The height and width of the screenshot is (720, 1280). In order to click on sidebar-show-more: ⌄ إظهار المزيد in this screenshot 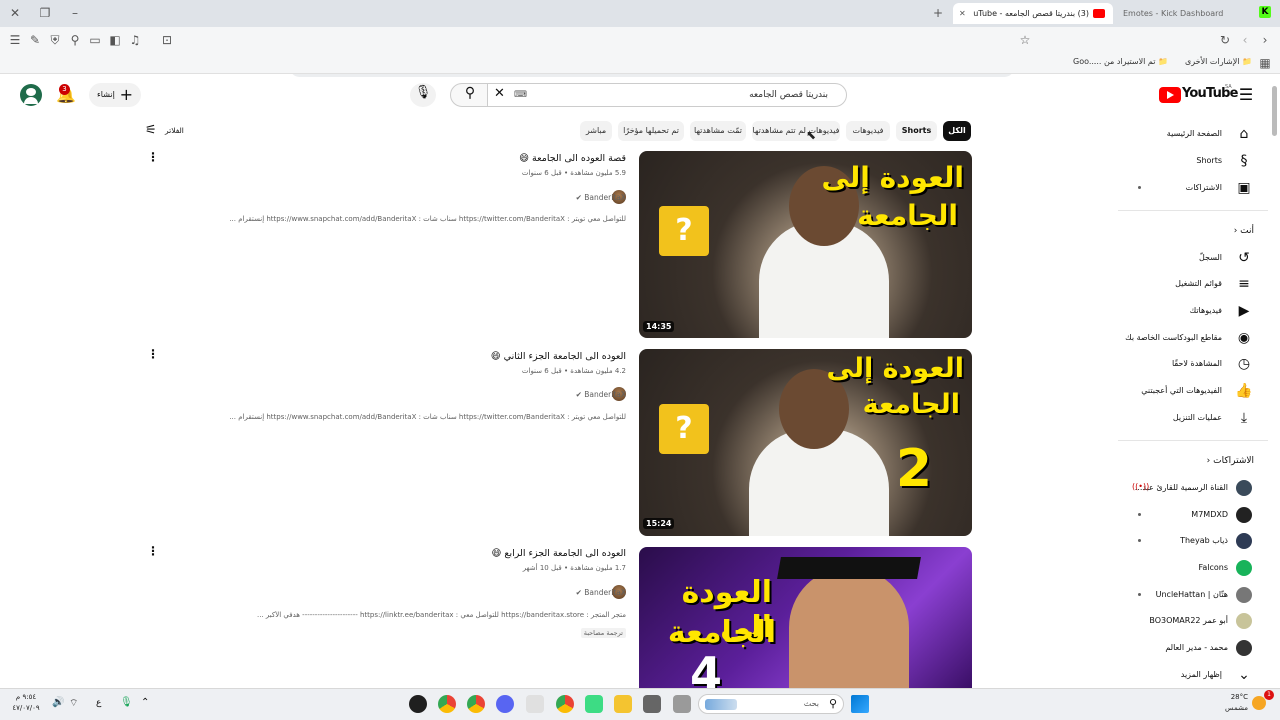, I will do `click(1193, 675)`.